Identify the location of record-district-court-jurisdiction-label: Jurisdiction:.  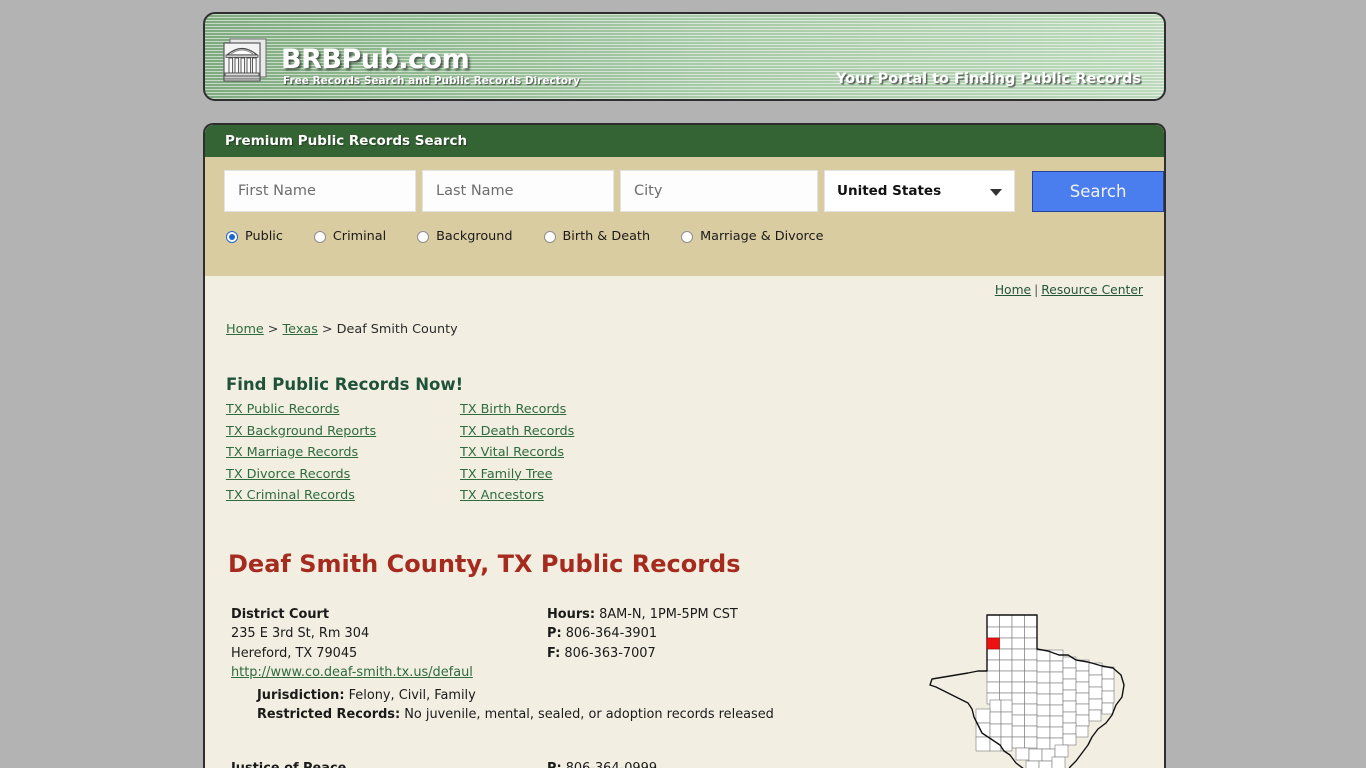
(301, 695).